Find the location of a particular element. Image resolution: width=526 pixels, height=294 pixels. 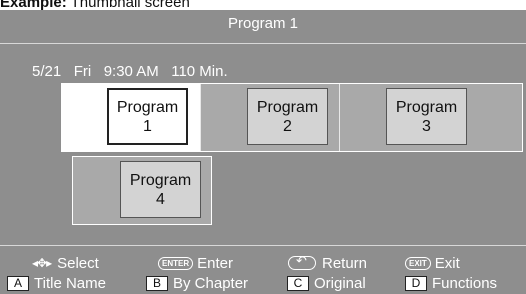

b-button-icon: B is located at coordinates (157, 283).